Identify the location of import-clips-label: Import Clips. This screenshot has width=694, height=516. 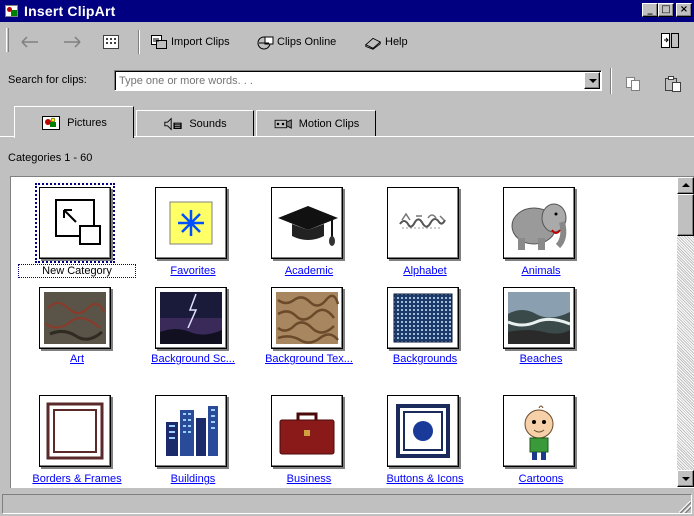
(200, 42).